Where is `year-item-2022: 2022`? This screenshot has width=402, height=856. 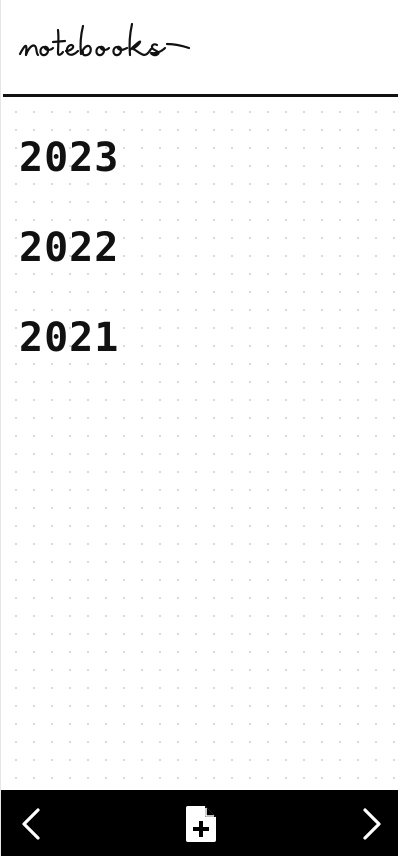 year-item-2022: 2022 is located at coordinates (69, 248).